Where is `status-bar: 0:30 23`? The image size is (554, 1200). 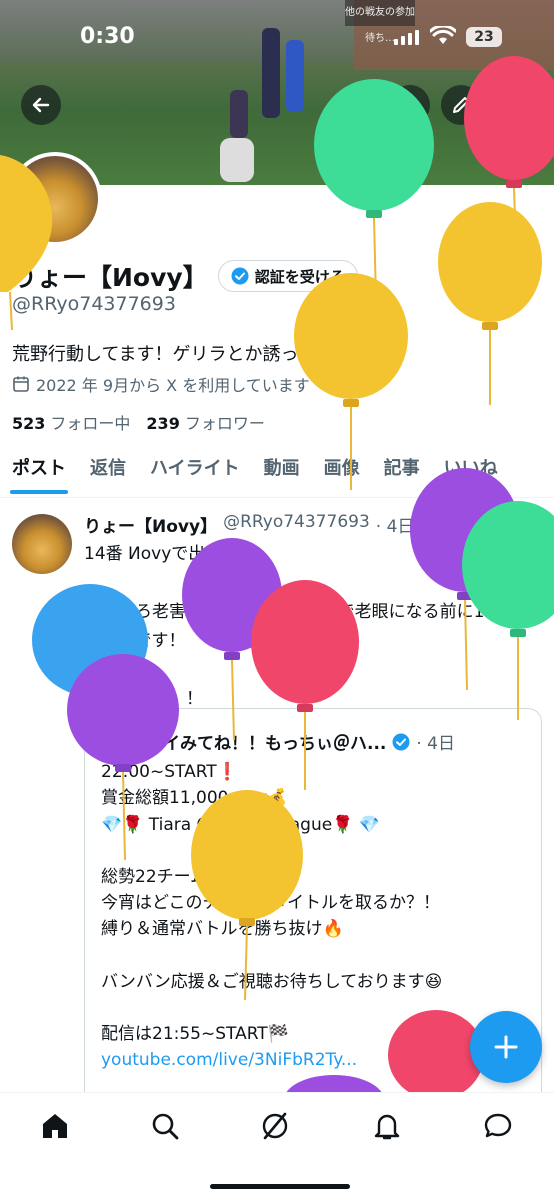 status-bar: 0:30 23 is located at coordinates (277, 38).